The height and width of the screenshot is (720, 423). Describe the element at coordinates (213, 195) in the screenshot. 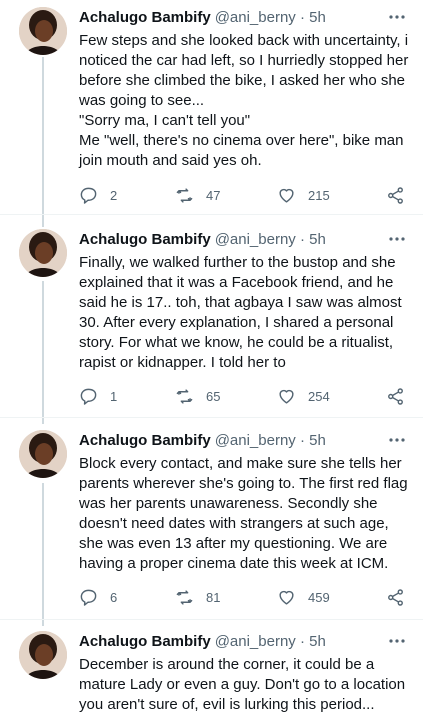

I see `retweet-count: 47` at that location.